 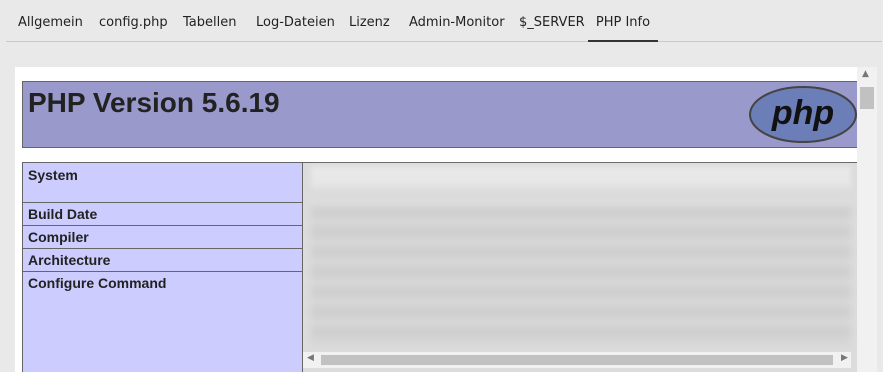 What do you see at coordinates (162, 259) in the screenshot?
I see `row-label-architecture: Architecture` at bounding box center [162, 259].